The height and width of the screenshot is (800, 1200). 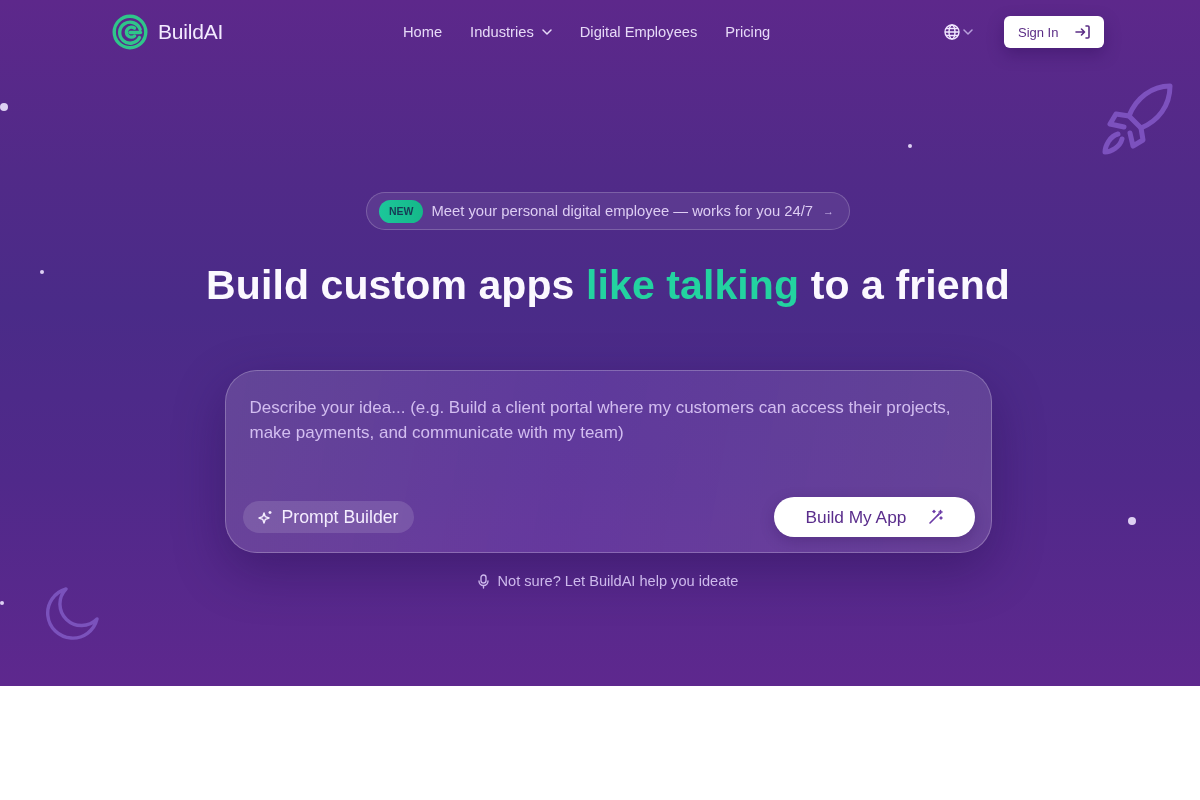 What do you see at coordinates (483, 581) in the screenshot?
I see `microphone-icon` at bounding box center [483, 581].